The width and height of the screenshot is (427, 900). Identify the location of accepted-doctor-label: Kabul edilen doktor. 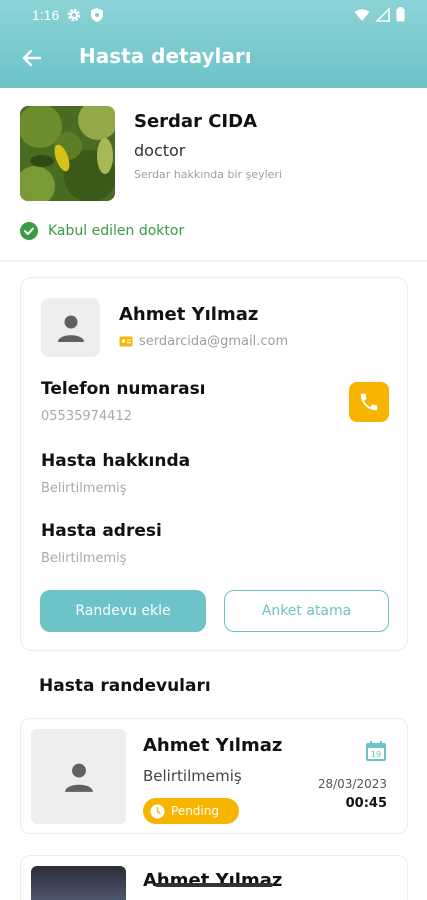
(116, 231).